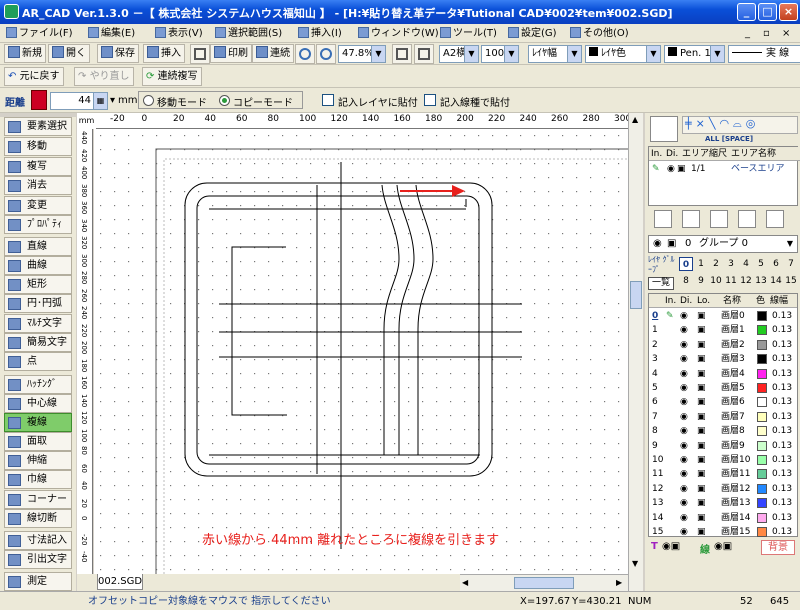 Image resolution: width=800 pixels, height=610 pixels. I want to click on tool-4: 変更, so click(38, 205).